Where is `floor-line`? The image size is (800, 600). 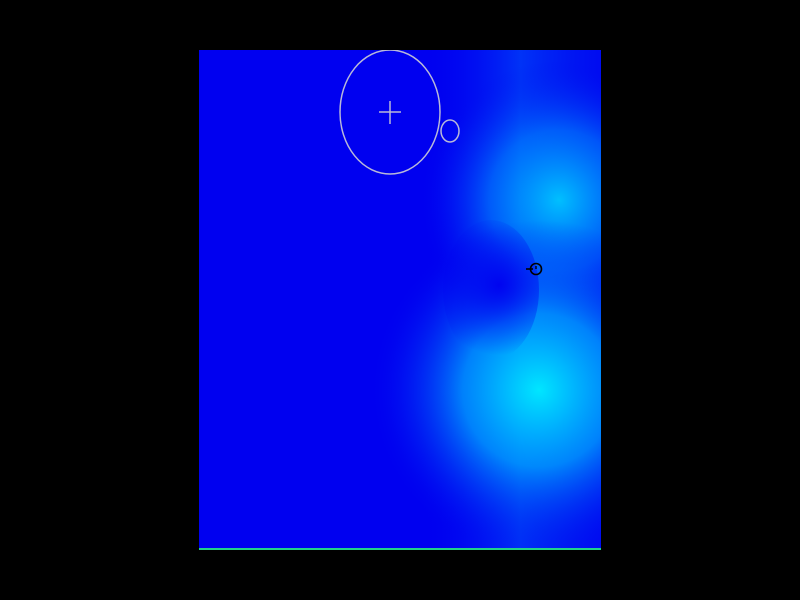
floor-line is located at coordinates (400, 549).